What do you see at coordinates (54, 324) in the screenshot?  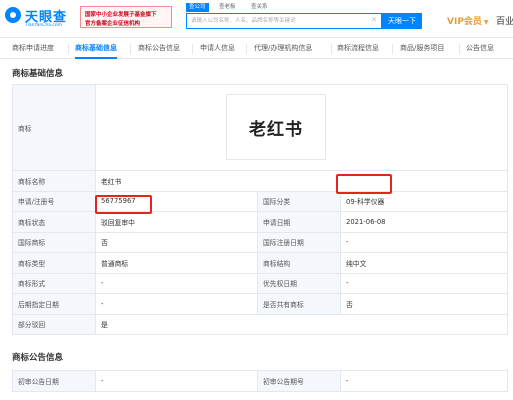 I see `field-label: 部分驳回` at bounding box center [54, 324].